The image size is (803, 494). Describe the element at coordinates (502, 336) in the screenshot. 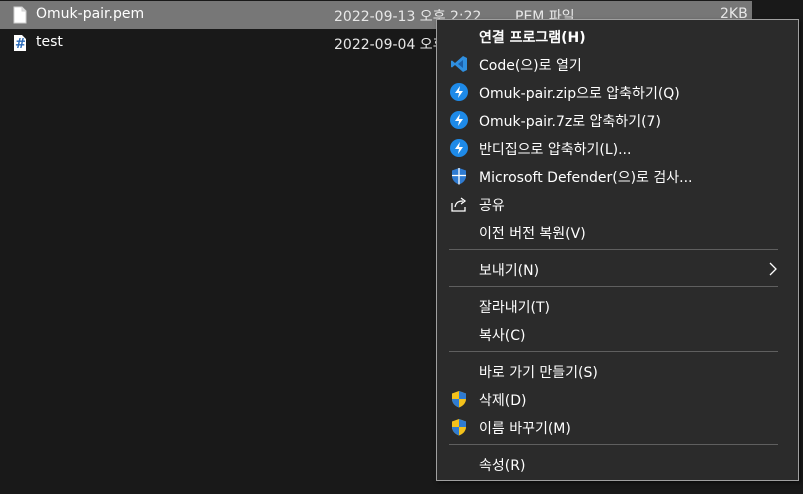

I see `menu-item-label: 복사(C)` at that location.